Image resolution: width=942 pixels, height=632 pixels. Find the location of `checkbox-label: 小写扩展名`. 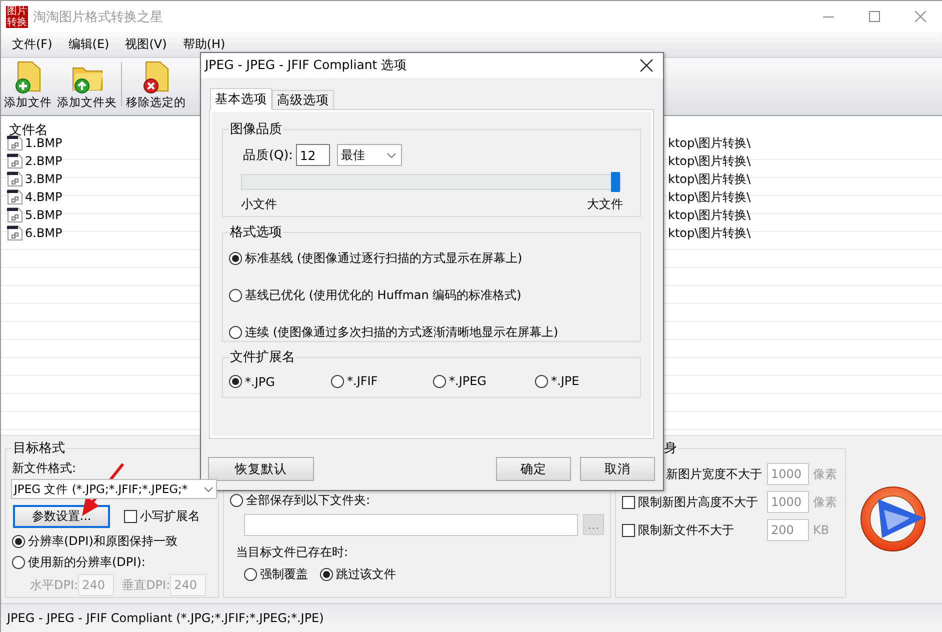

checkbox-label: 小写扩展名 is located at coordinates (170, 516).